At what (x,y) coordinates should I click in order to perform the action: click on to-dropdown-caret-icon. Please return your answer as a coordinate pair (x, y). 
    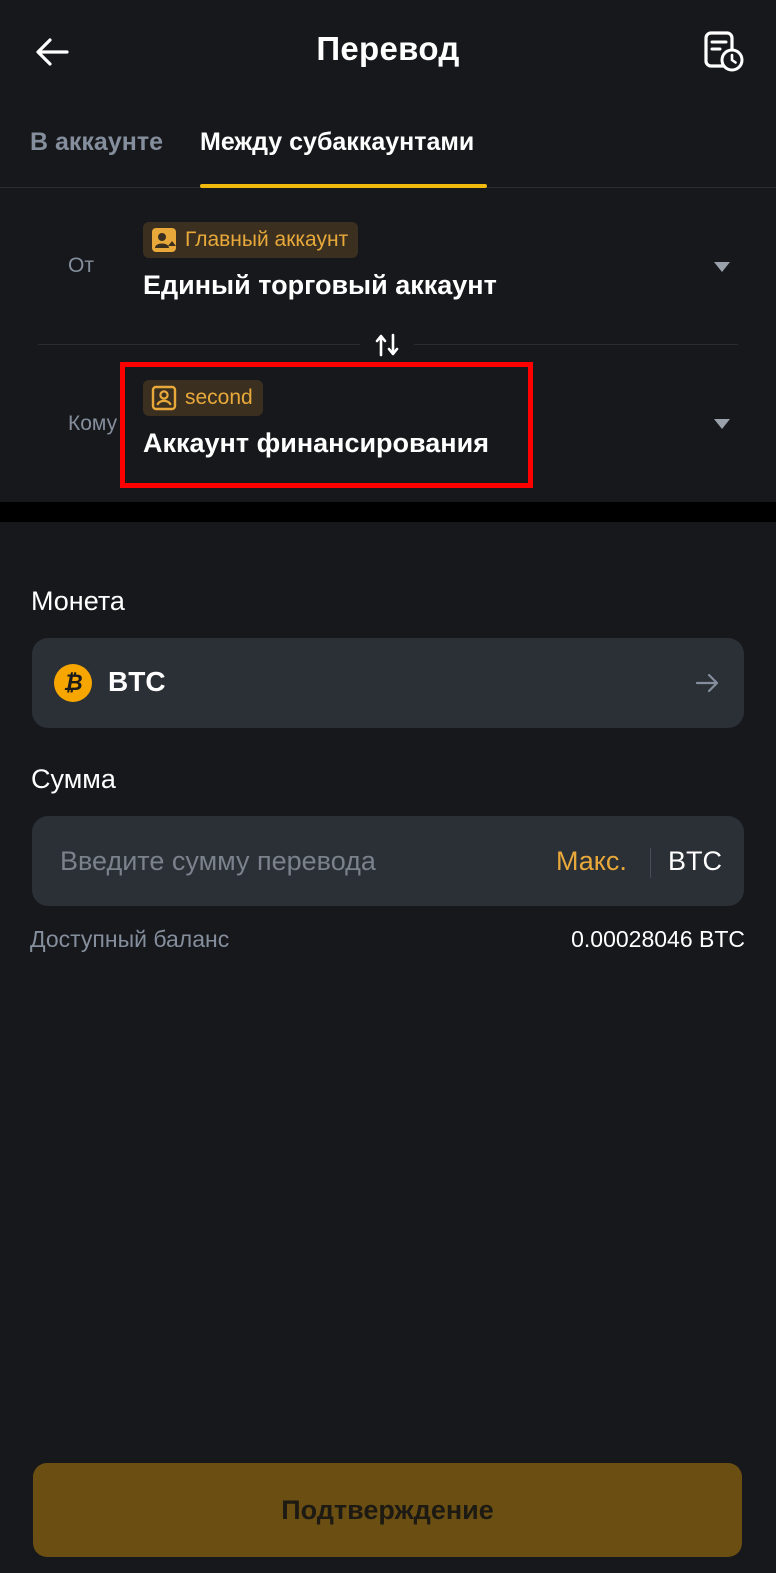
    Looking at the image, I should click on (722, 424).